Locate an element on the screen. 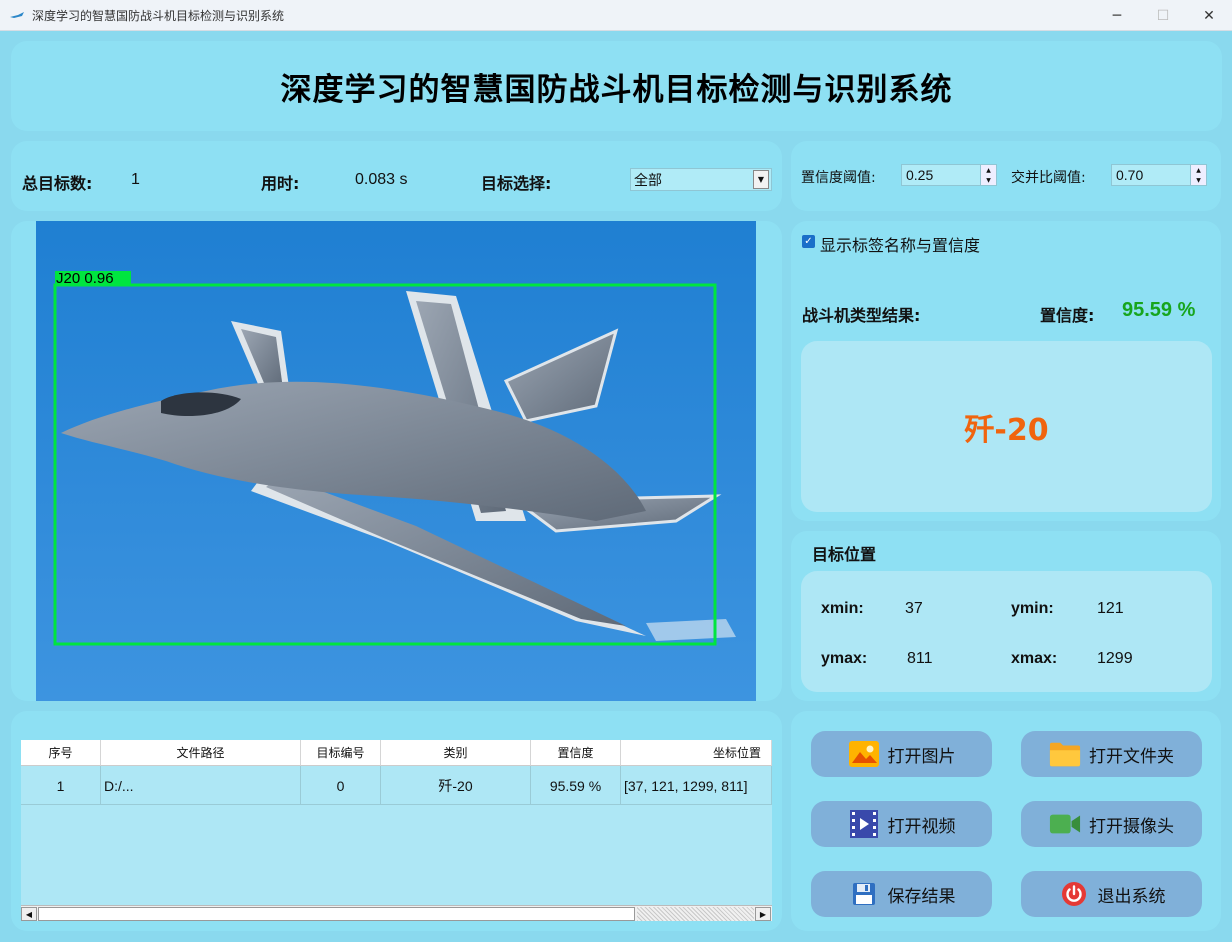 The width and height of the screenshot is (1232, 942). action-buttons-panel: 打开图片 打开文件夹 打开视频 打开摄像头 保存结果 退出系统 is located at coordinates (1006, 821).